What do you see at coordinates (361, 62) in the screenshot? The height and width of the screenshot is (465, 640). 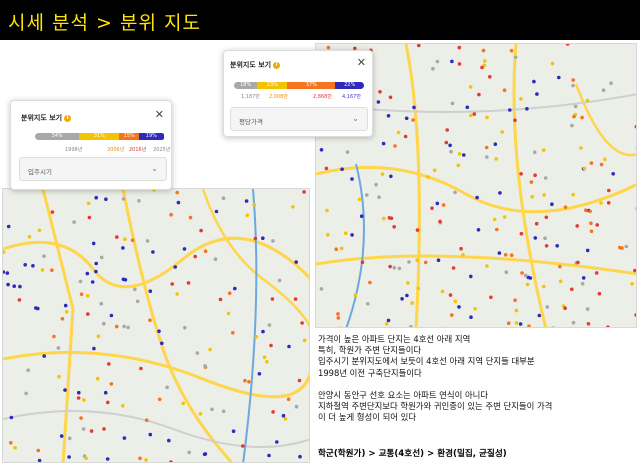 I see `close-icon: ✕` at bounding box center [361, 62].